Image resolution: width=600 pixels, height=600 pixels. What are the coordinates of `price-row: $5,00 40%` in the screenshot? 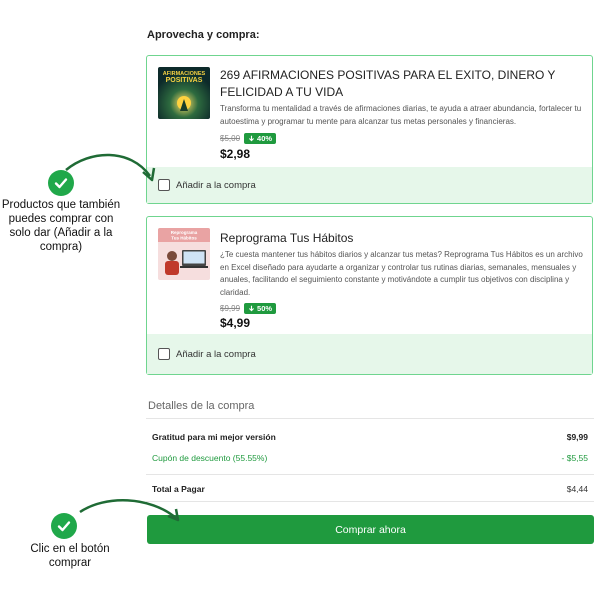 It's located at (248, 138).